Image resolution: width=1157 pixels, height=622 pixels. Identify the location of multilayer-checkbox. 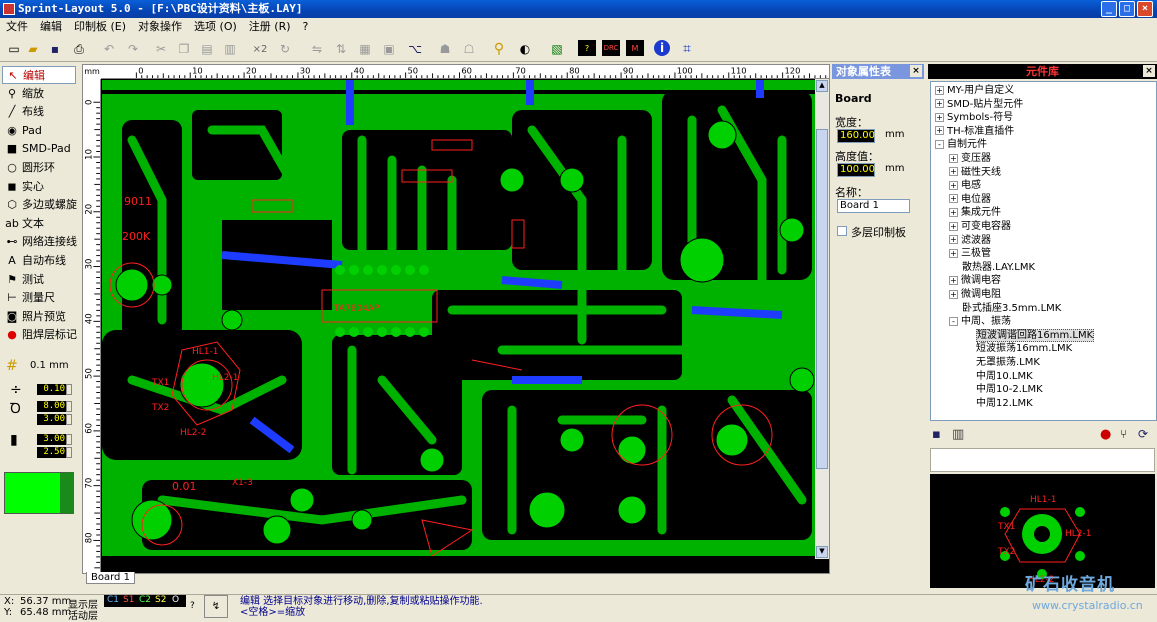
(842, 231).